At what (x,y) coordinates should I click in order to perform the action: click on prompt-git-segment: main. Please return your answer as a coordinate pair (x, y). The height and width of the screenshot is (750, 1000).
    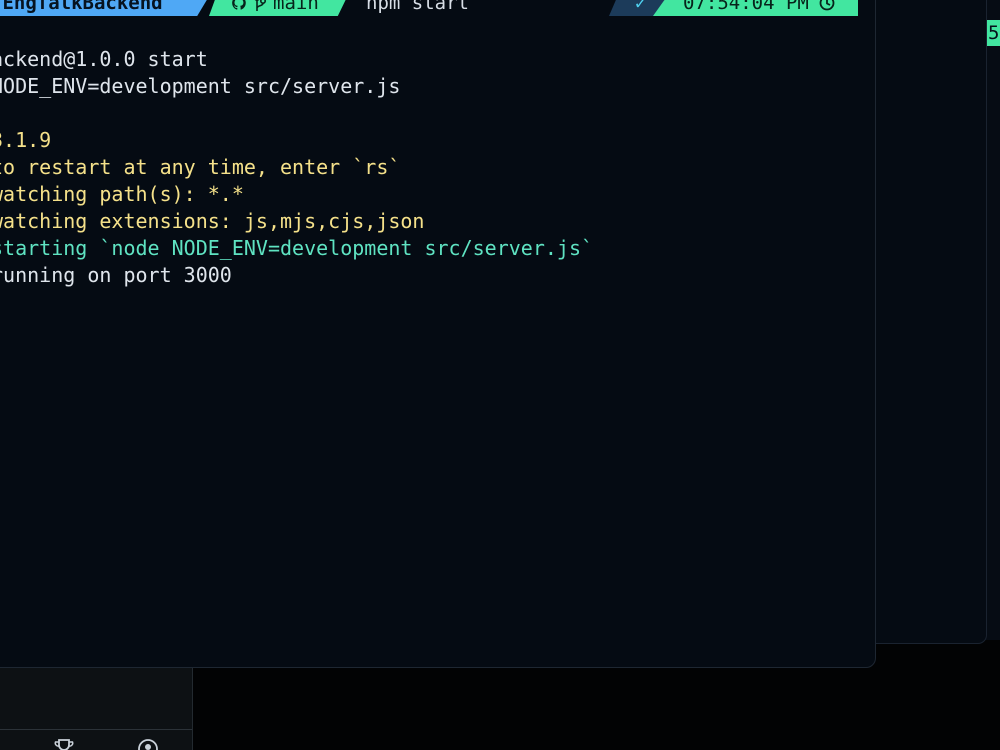
    Looking at the image, I should click on (279, 8).